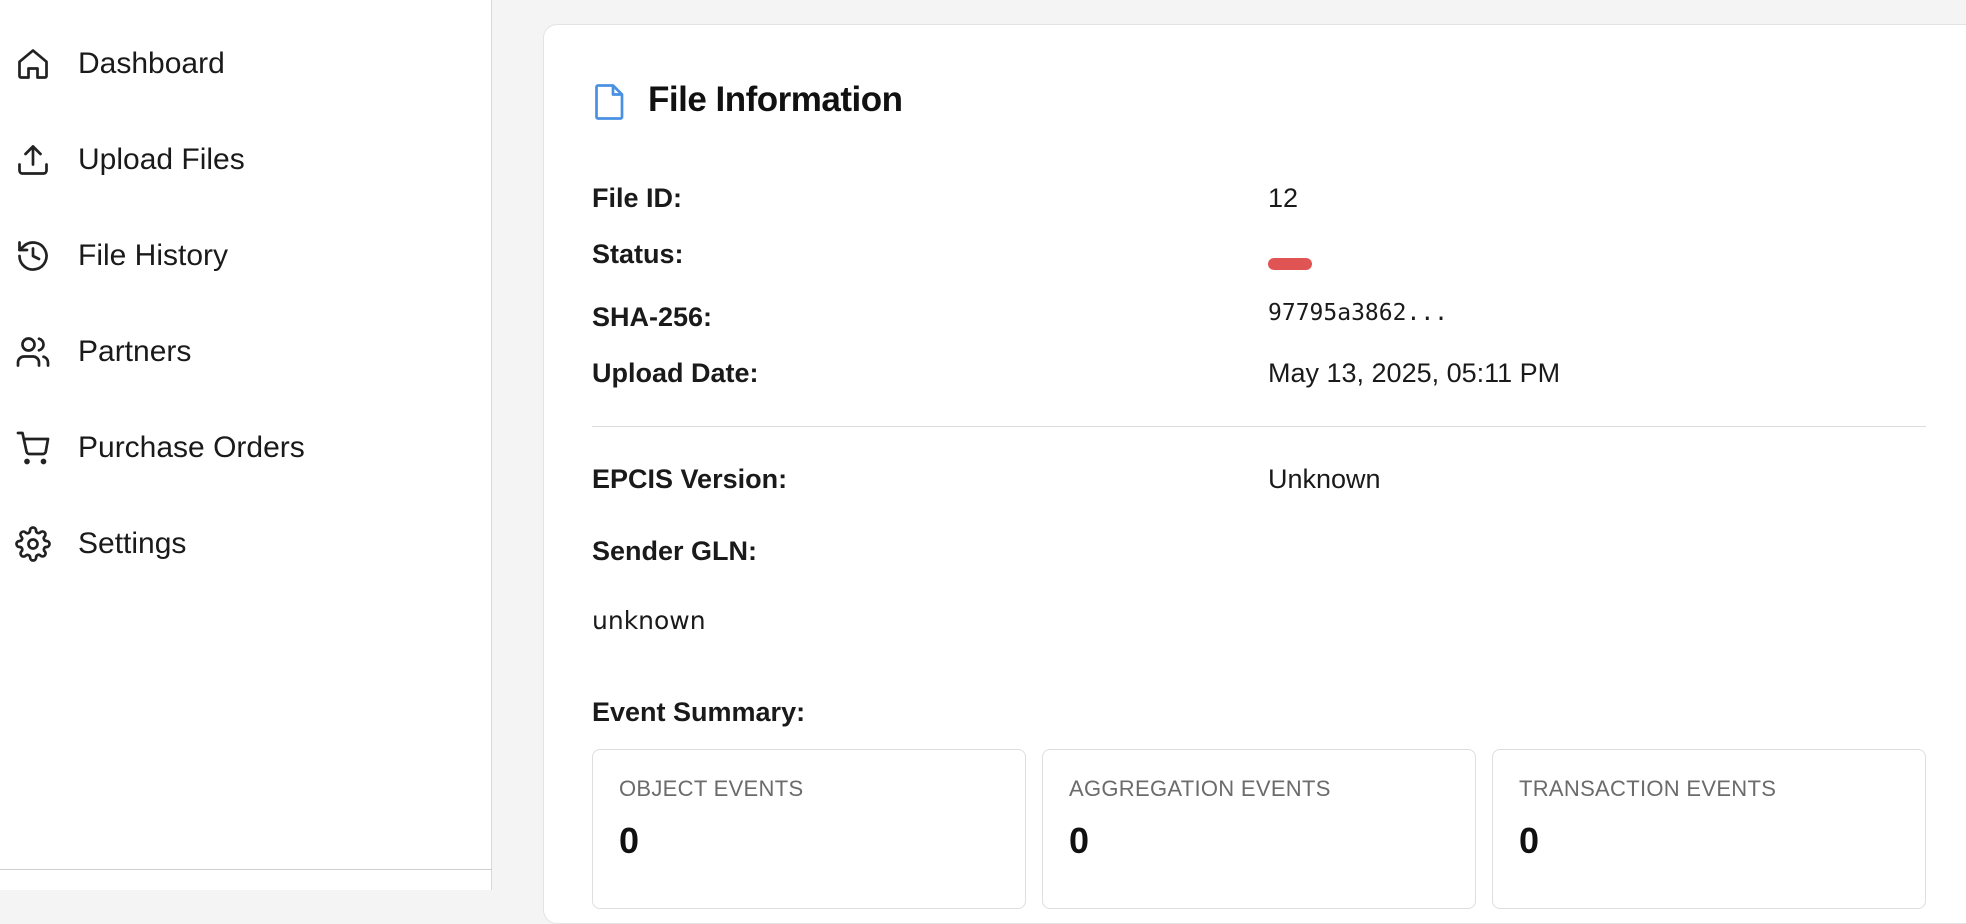  What do you see at coordinates (33, 160) in the screenshot?
I see `upload-icon` at bounding box center [33, 160].